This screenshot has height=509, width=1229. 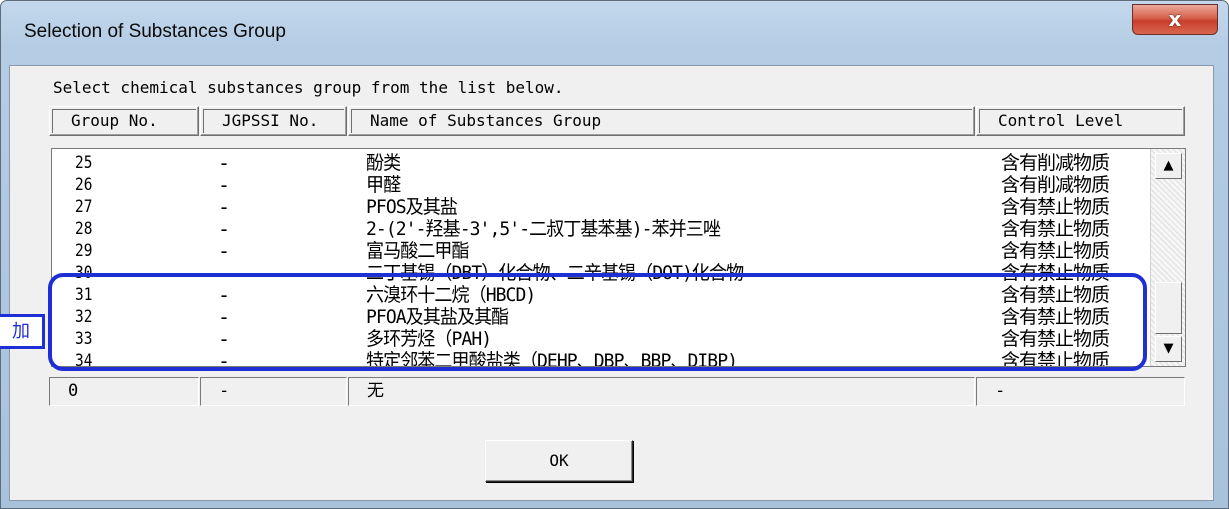 What do you see at coordinates (84, 317) in the screenshot?
I see `group-no-cell: 32` at bounding box center [84, 317].